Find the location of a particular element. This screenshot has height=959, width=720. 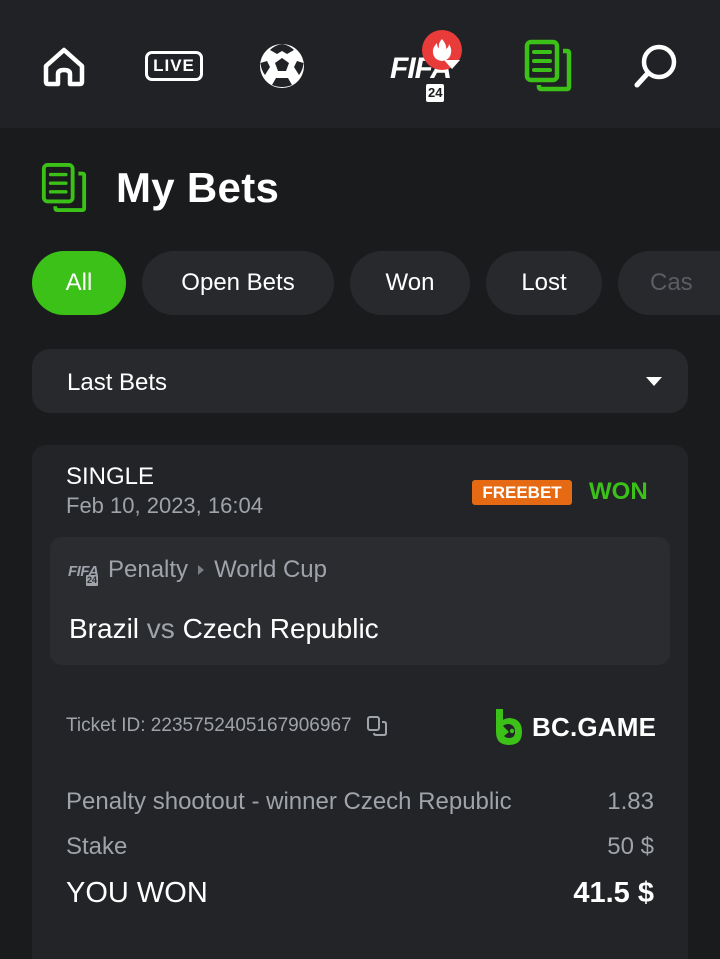

freebet-badge: FREEBET is located at coordinates (522, 492).